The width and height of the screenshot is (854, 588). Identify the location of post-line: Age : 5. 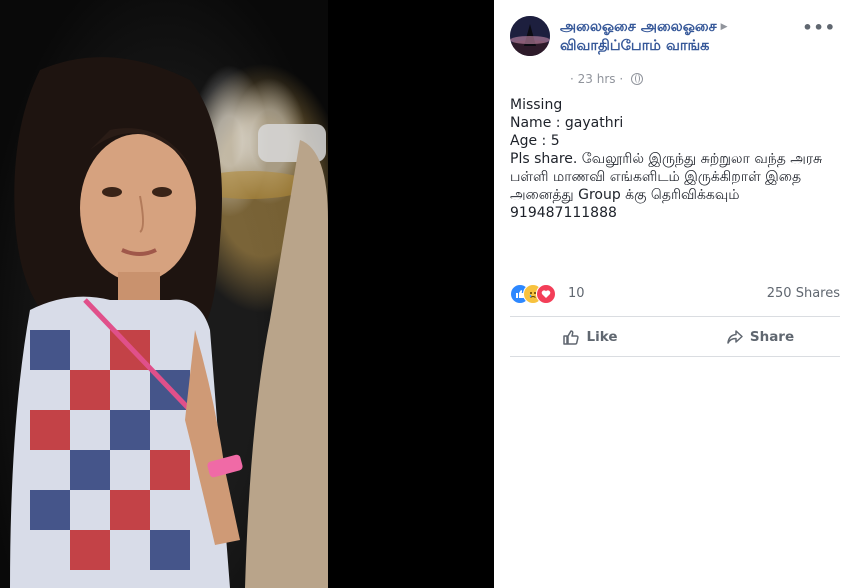
(535, 141).